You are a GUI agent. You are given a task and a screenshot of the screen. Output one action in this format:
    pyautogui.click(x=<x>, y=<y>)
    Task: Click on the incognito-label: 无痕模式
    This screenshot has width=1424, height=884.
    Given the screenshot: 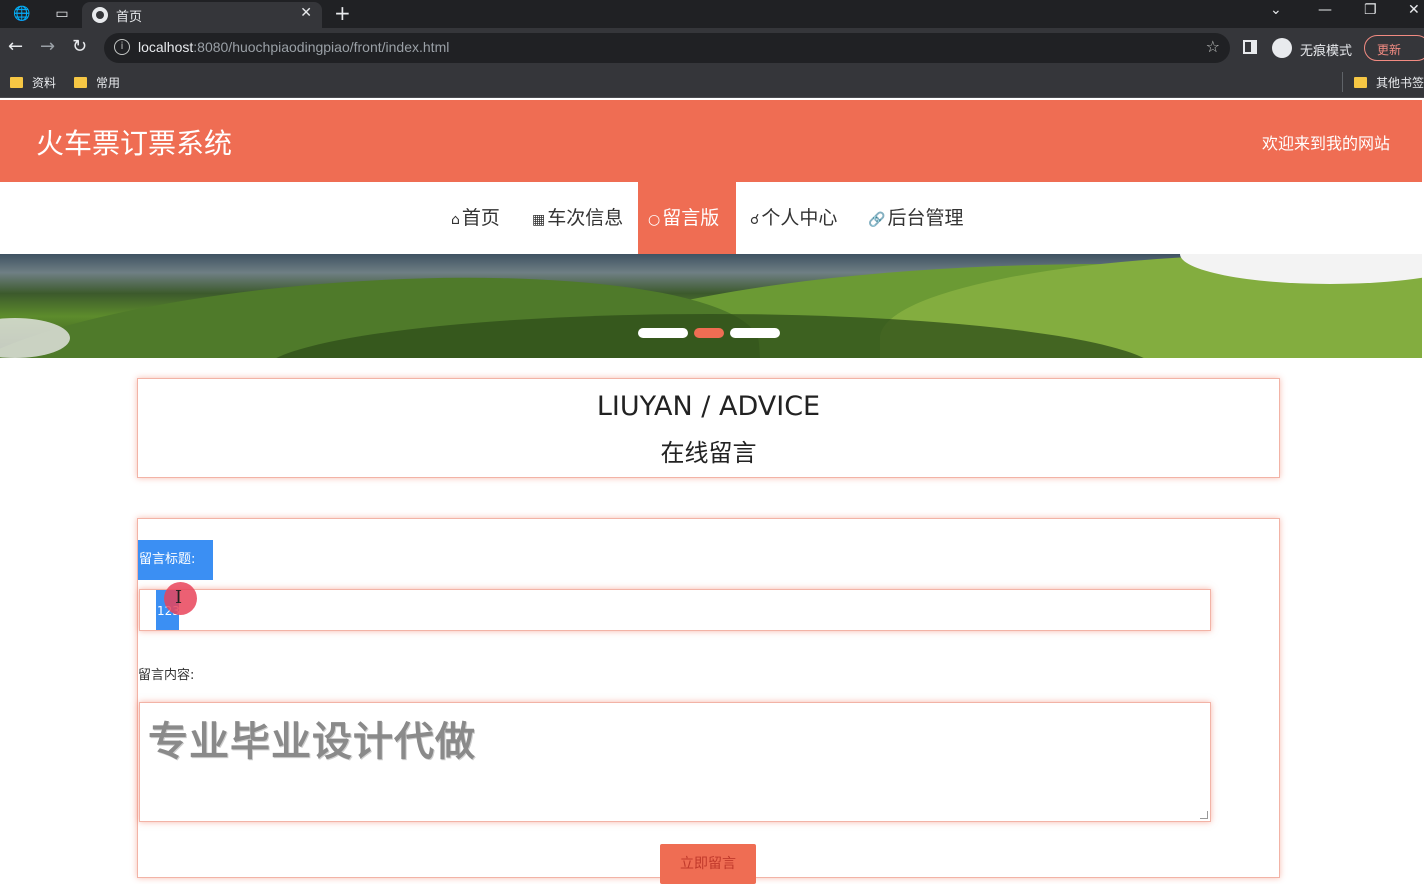 What is the action you would take?
    pyautogui.click(x=1326, y=51)
    